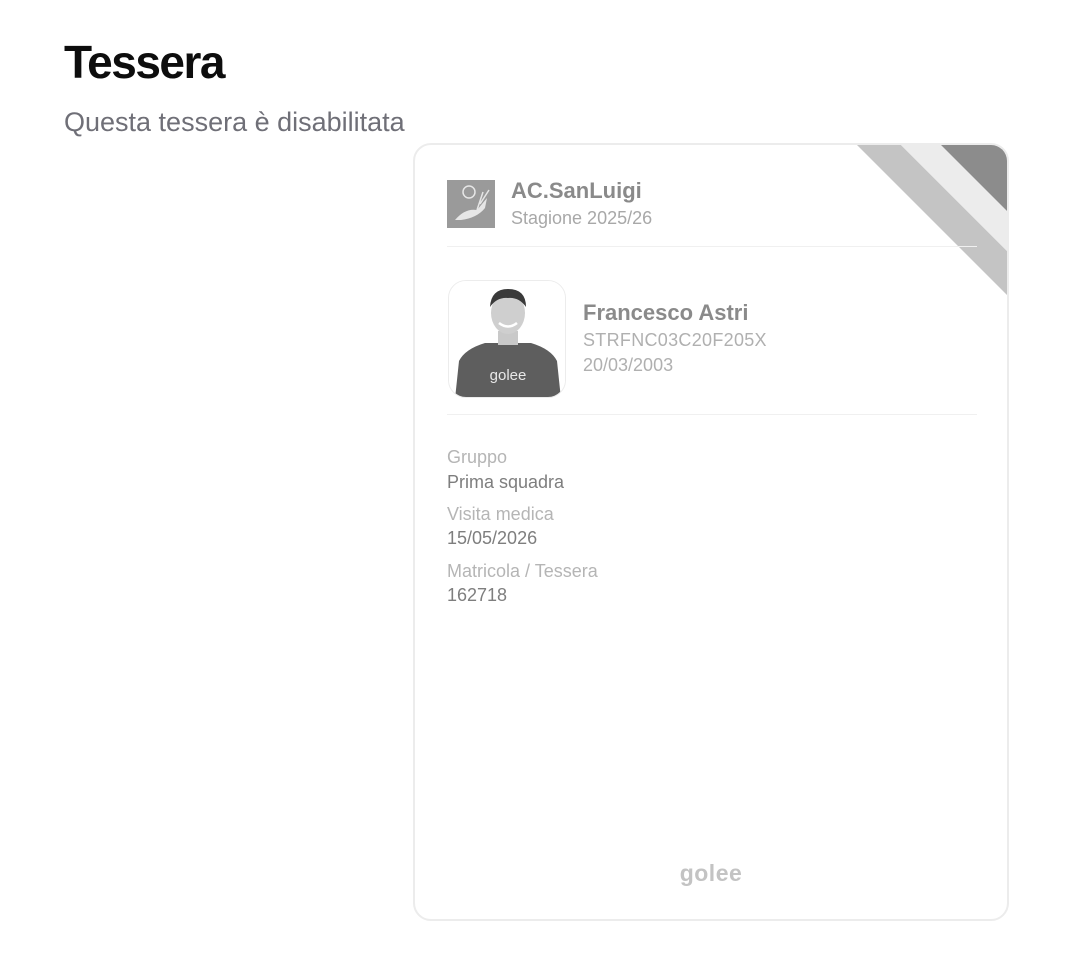  What do you see at coordinates (477, 457) in the screenshot?
I see `field-label-group: Gruppo` at bounding box center [477, 457].